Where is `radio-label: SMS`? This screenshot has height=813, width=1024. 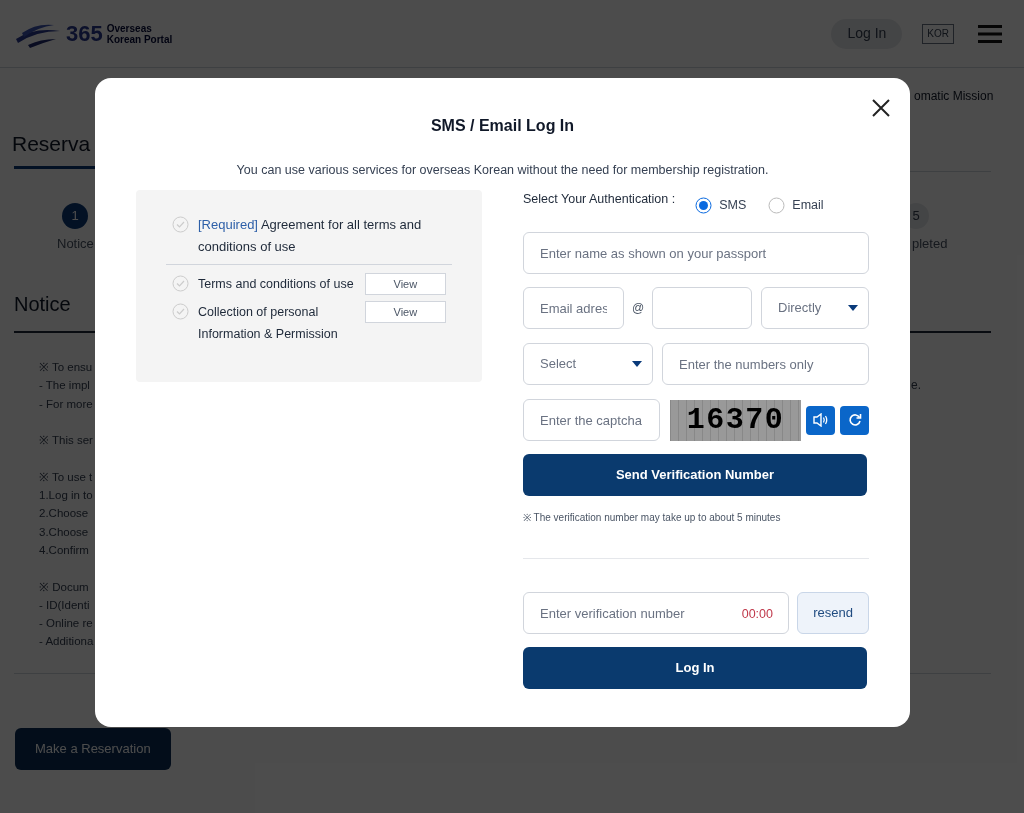
radio-label: SMS is located at coordinates (733, 205).